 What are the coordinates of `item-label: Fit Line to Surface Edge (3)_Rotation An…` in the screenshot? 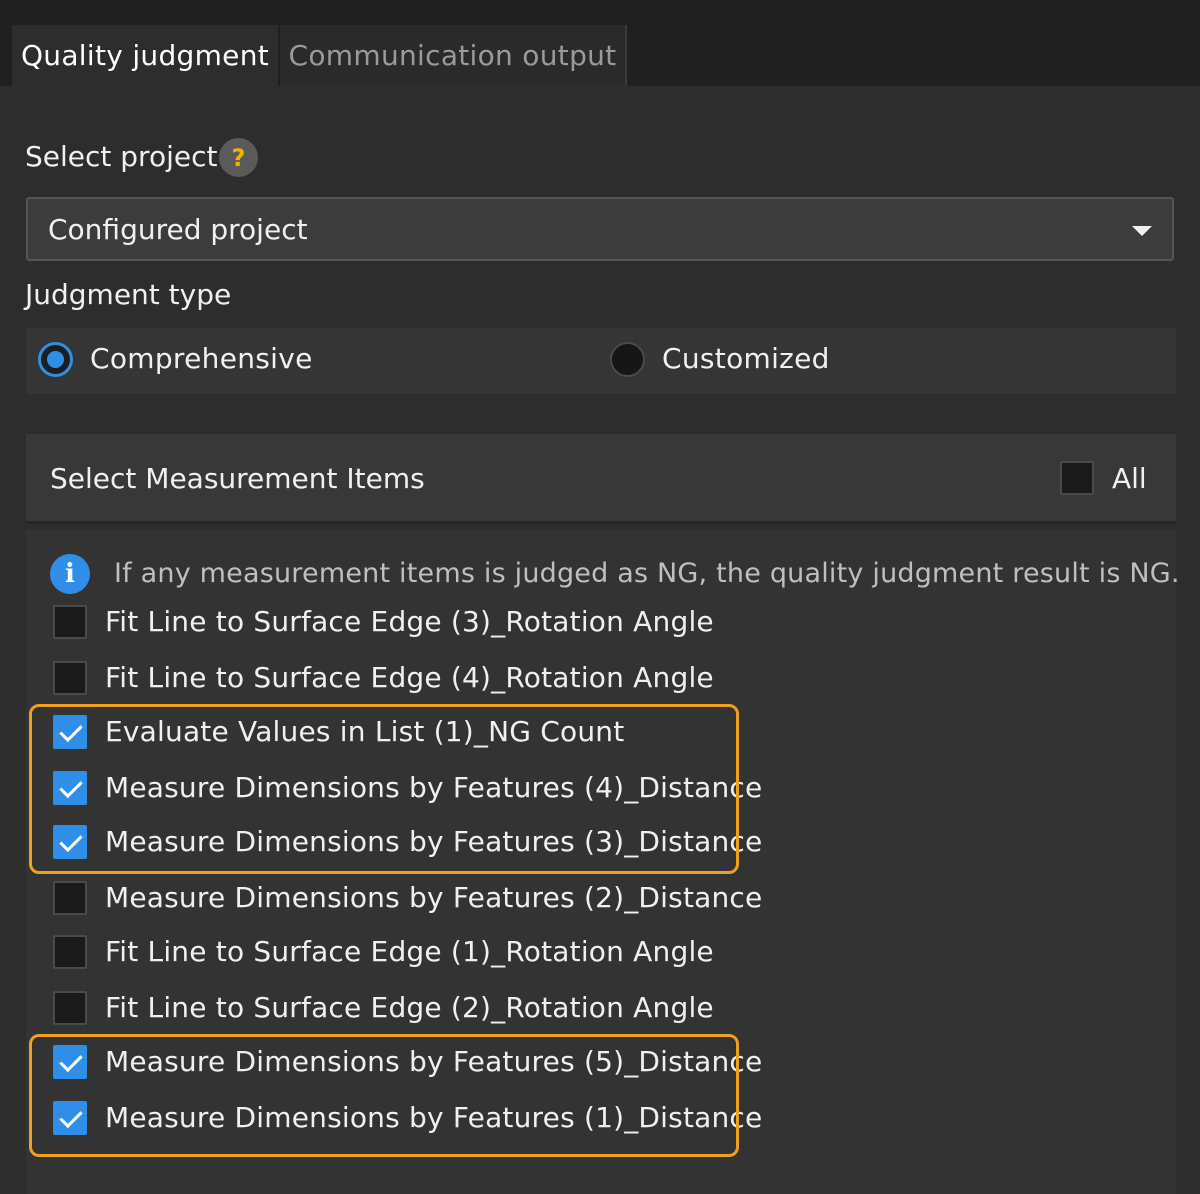 It's located at (409, 621).